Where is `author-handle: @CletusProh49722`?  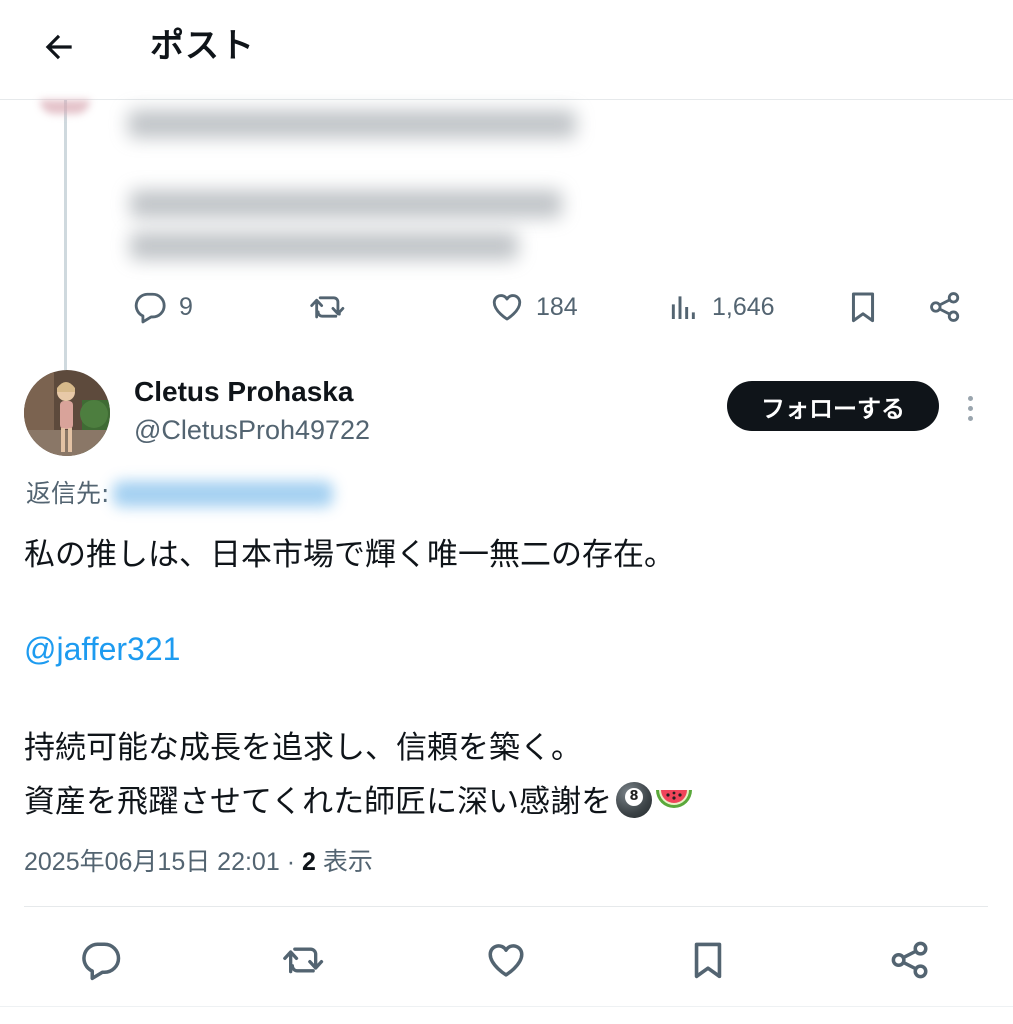
author-handle: @CletusProh49722 is located at coordinates (252, 430).